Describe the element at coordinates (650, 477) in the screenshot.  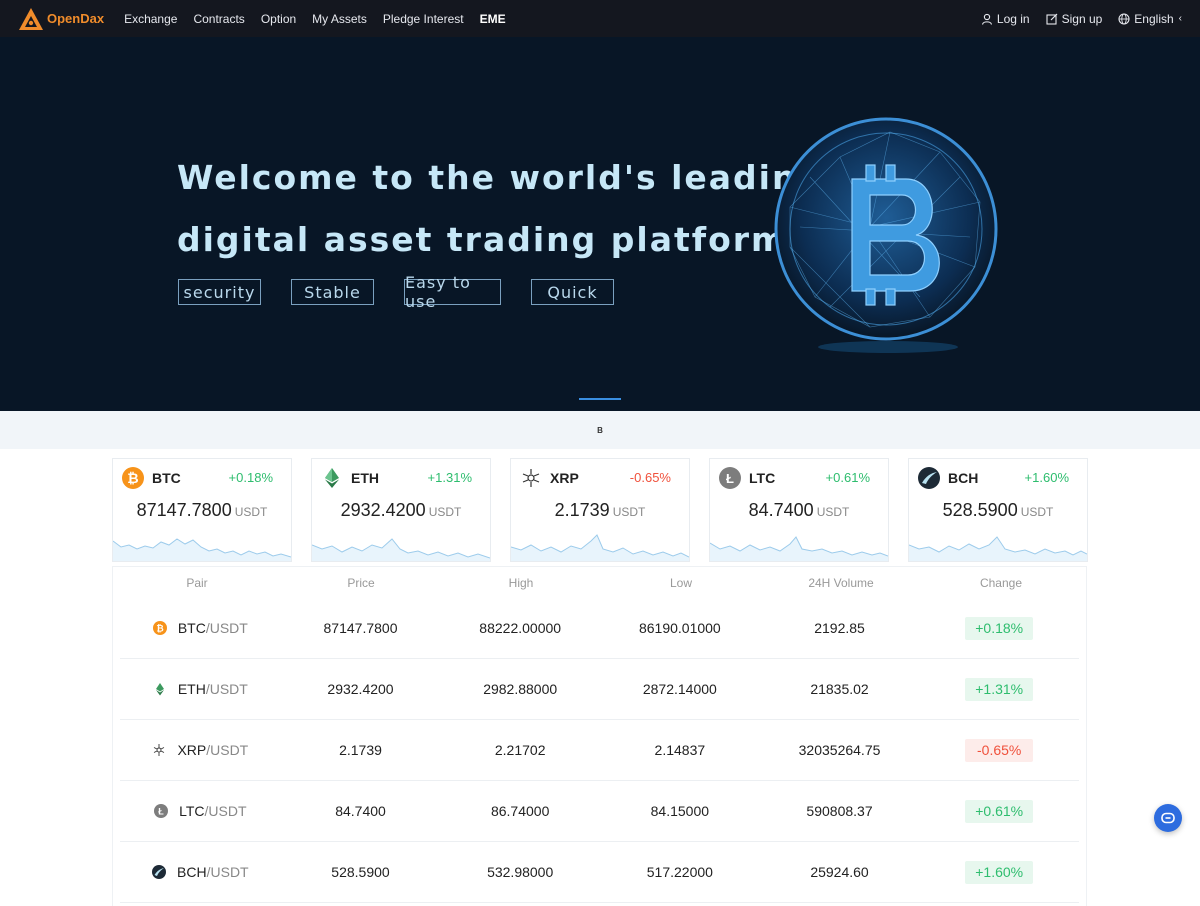
I see `card-change: -0.65%` at that location.